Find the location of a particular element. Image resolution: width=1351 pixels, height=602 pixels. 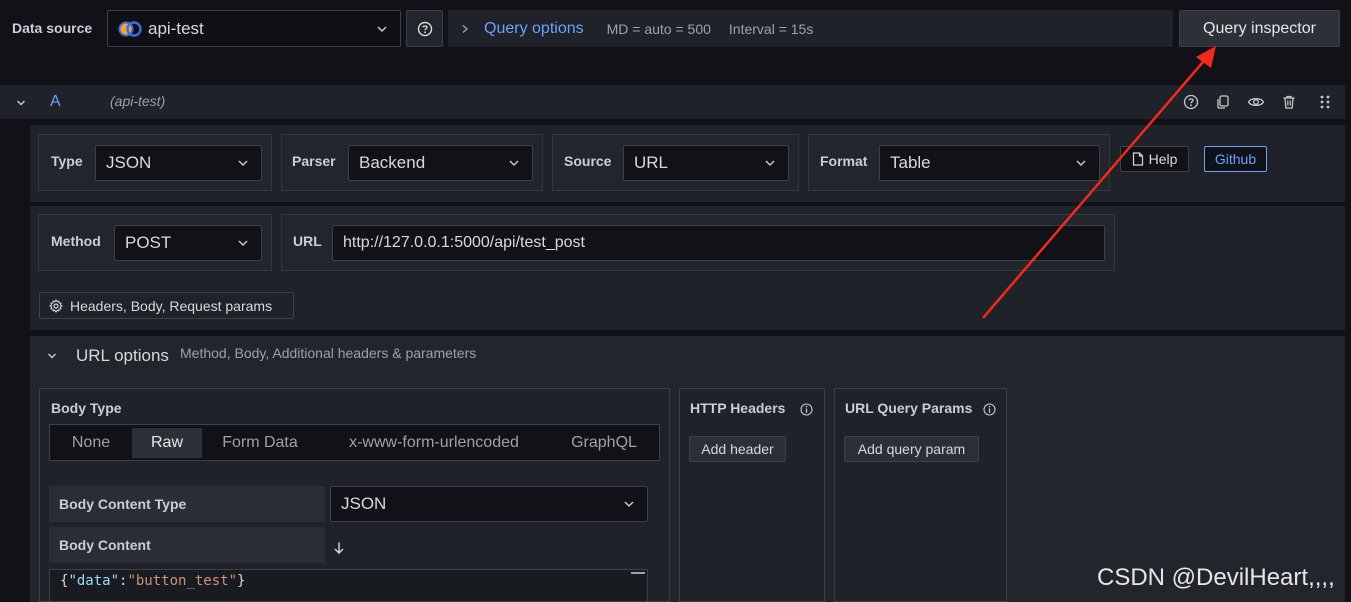

parser-select: Backend is located at coordinates (440, 163).